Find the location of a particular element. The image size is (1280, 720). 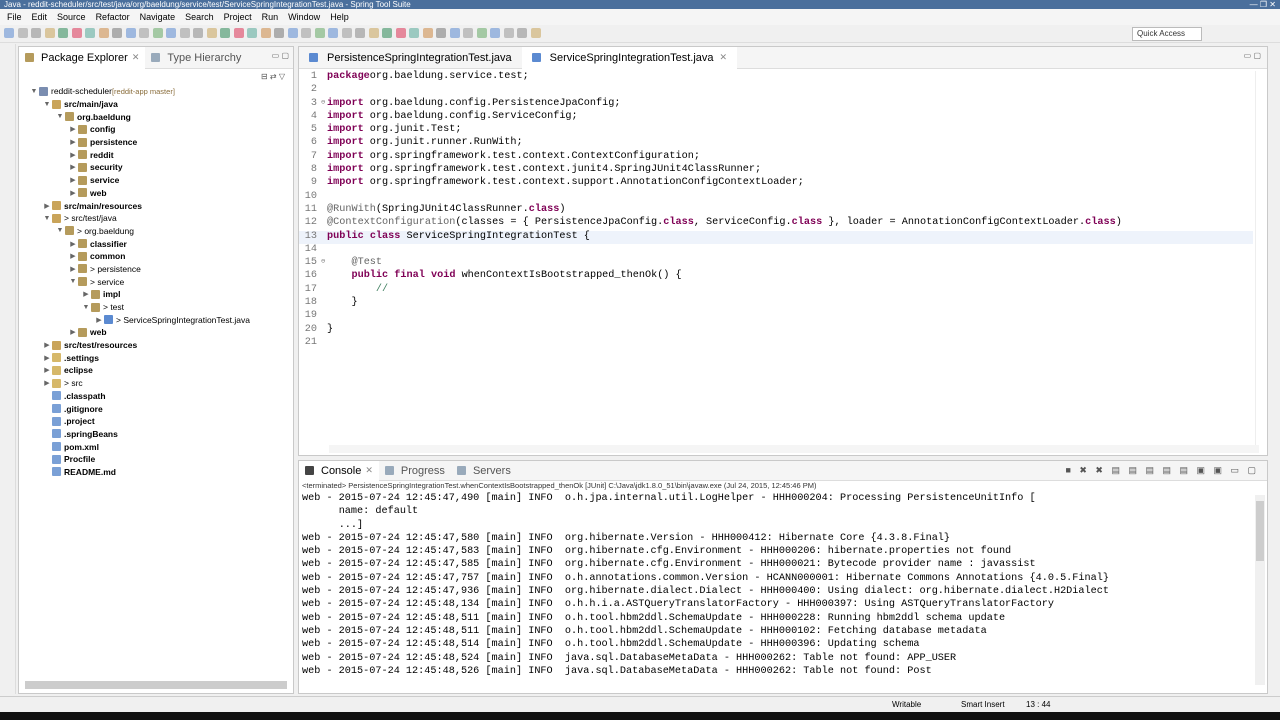

tree-item: Procfile is located at coordinates (156, 459).